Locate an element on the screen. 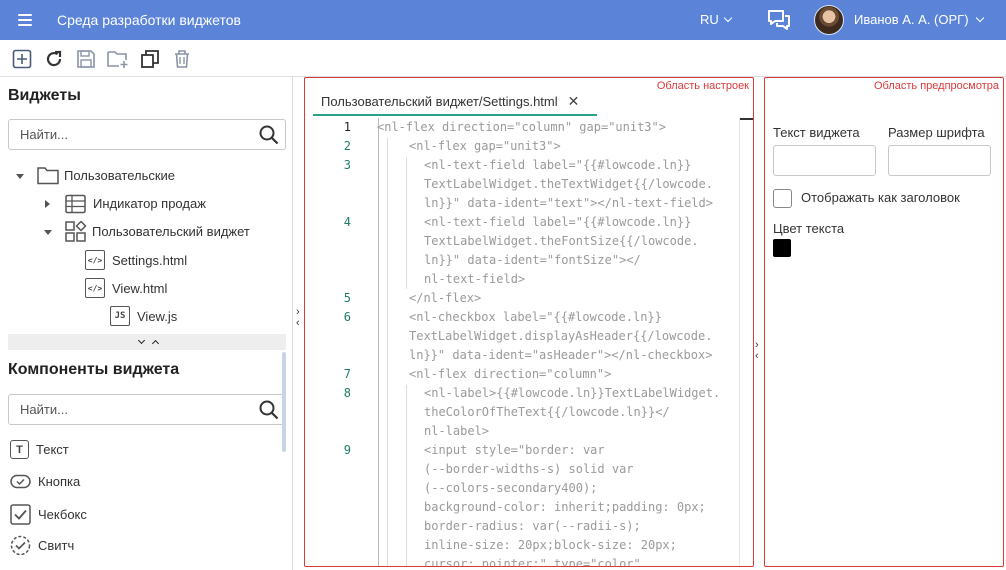  button-icon is located at coordinates (20, 481).